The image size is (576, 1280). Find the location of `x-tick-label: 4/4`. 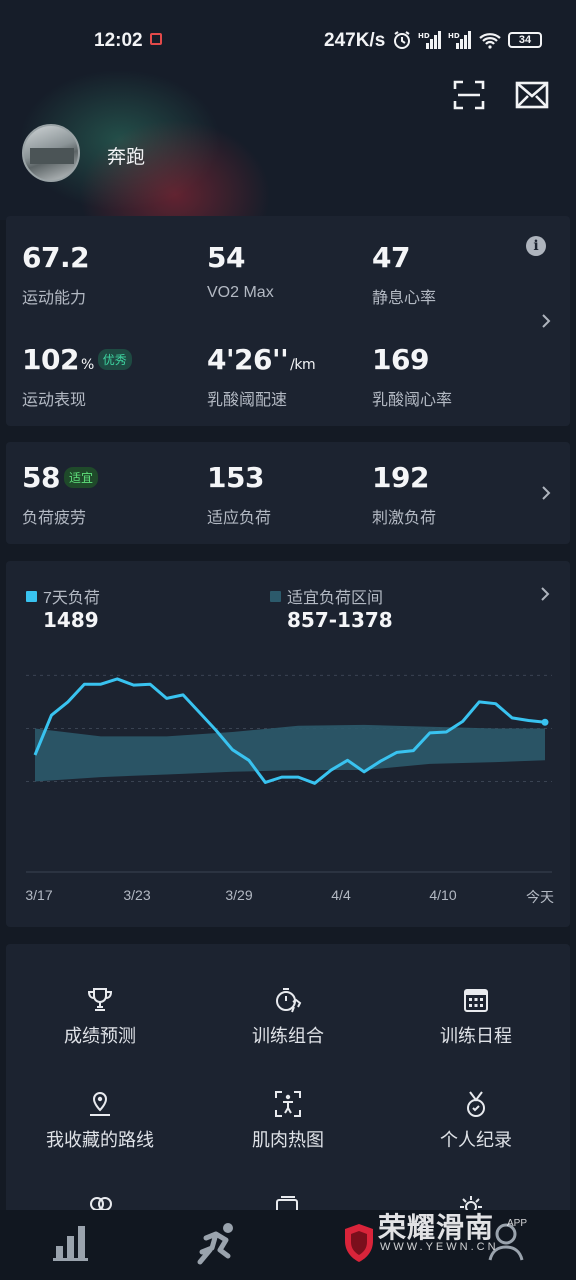

x-tick-label: 4/4 is located at coordinates (341, 895).